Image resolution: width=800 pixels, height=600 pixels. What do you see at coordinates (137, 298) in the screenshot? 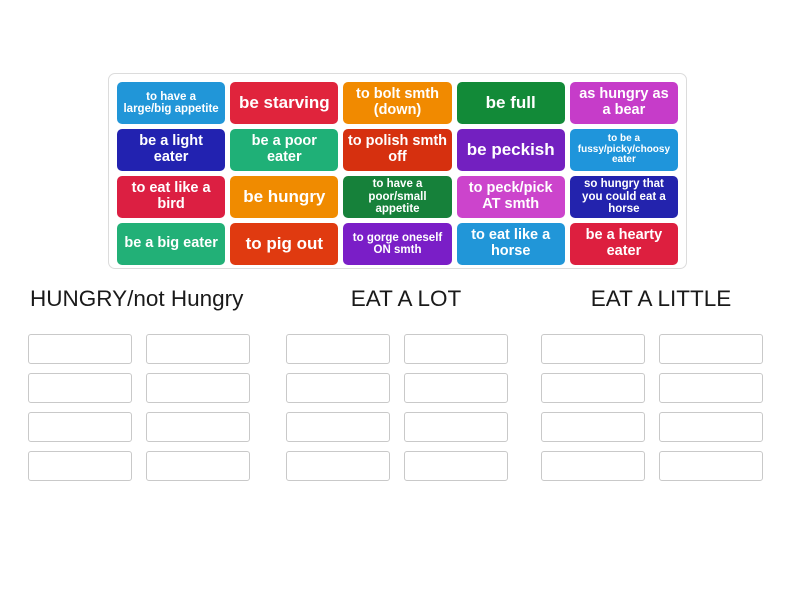
I see `category-title: HUNGRY/not Hungry` at bounding box center [137, 298].